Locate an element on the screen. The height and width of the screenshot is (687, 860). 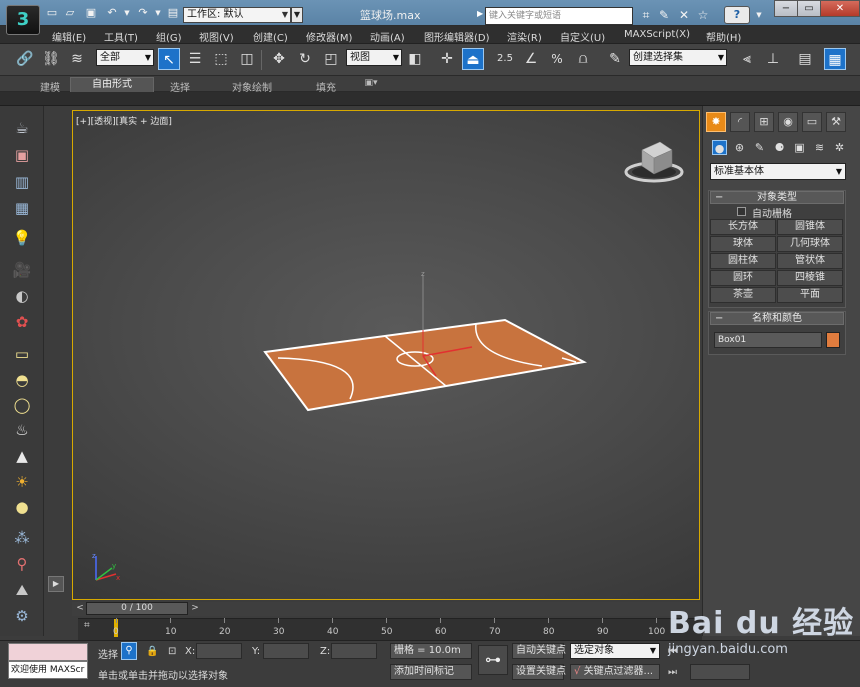
geosphere-button: 几何球体 is located at coordinates (810, 244).